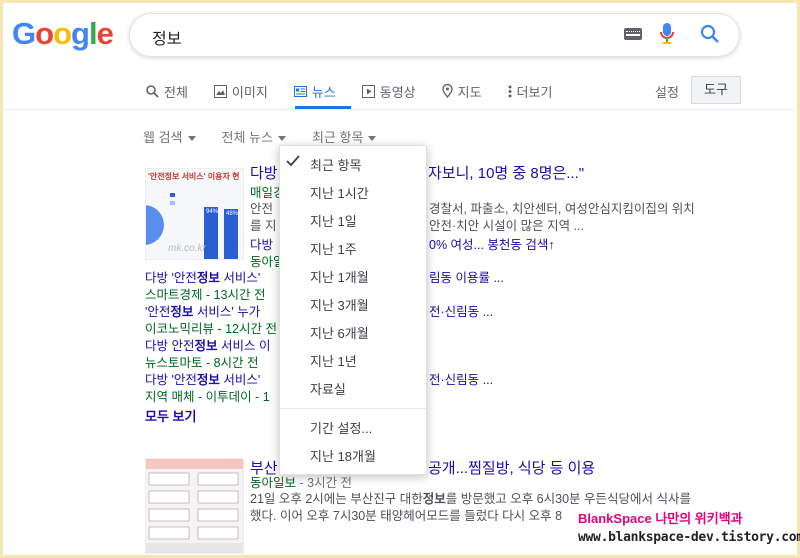 The image size is (800, 558). I want to click on title-part: 다방 '안전, so click(171, 278).